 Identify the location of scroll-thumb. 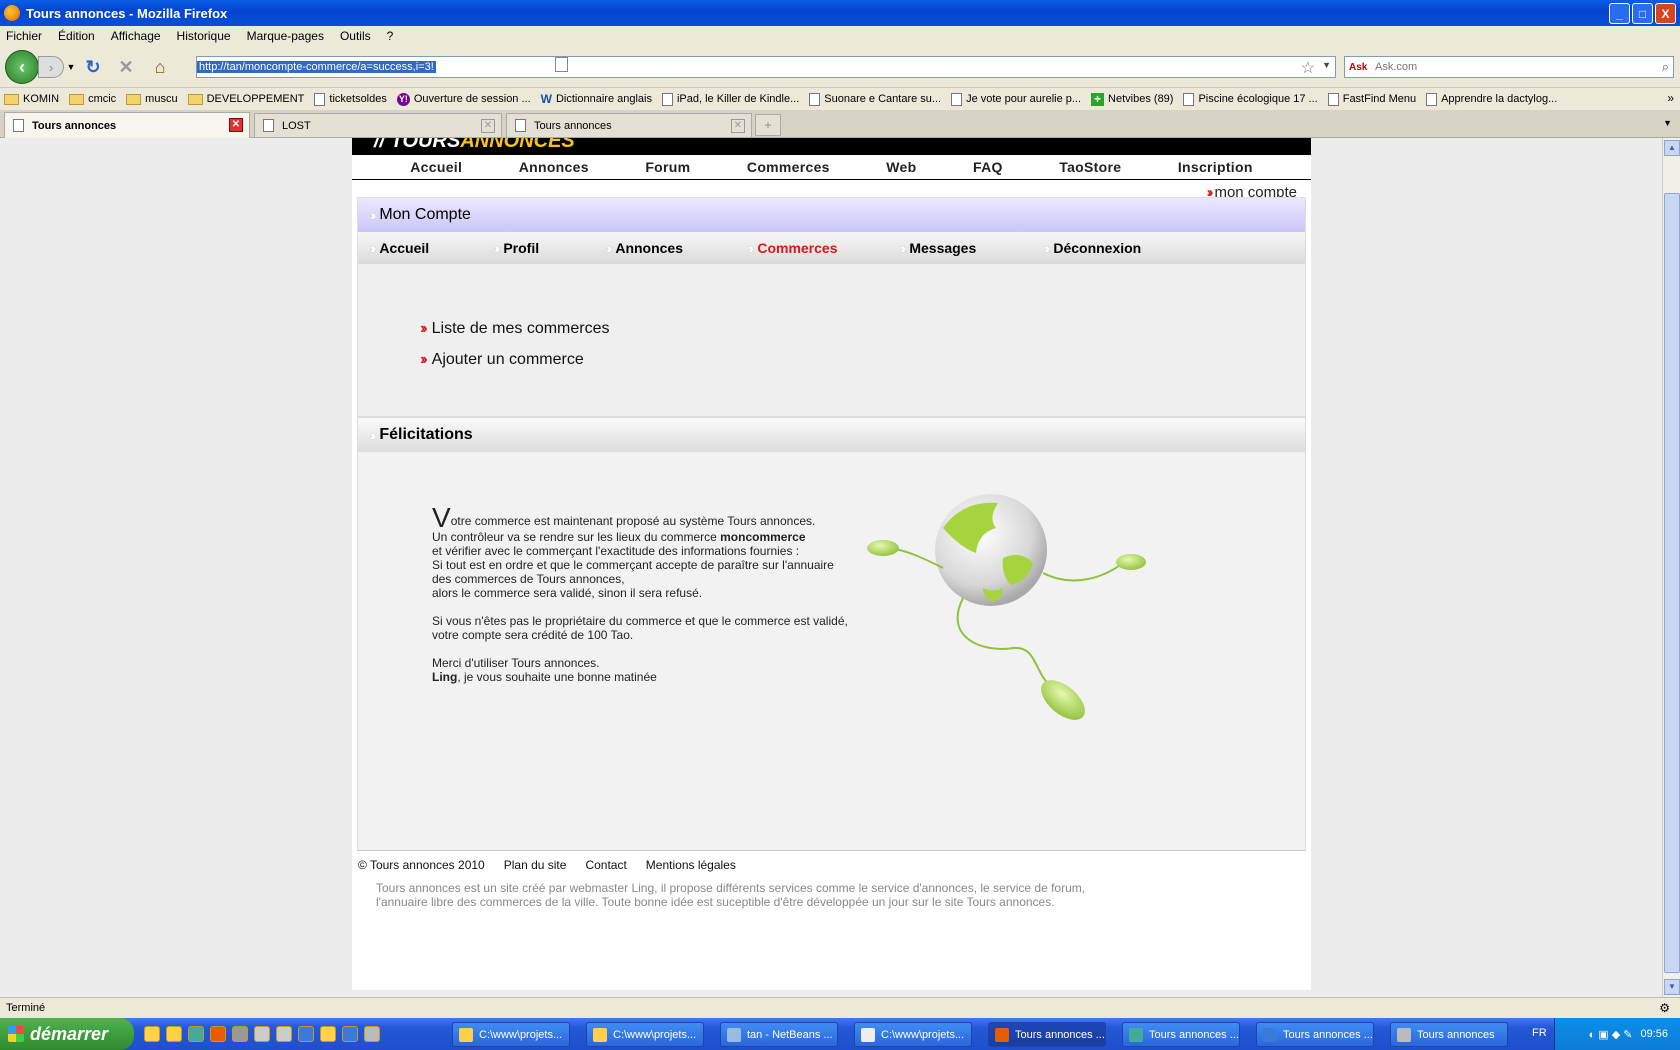
(1672, 583).